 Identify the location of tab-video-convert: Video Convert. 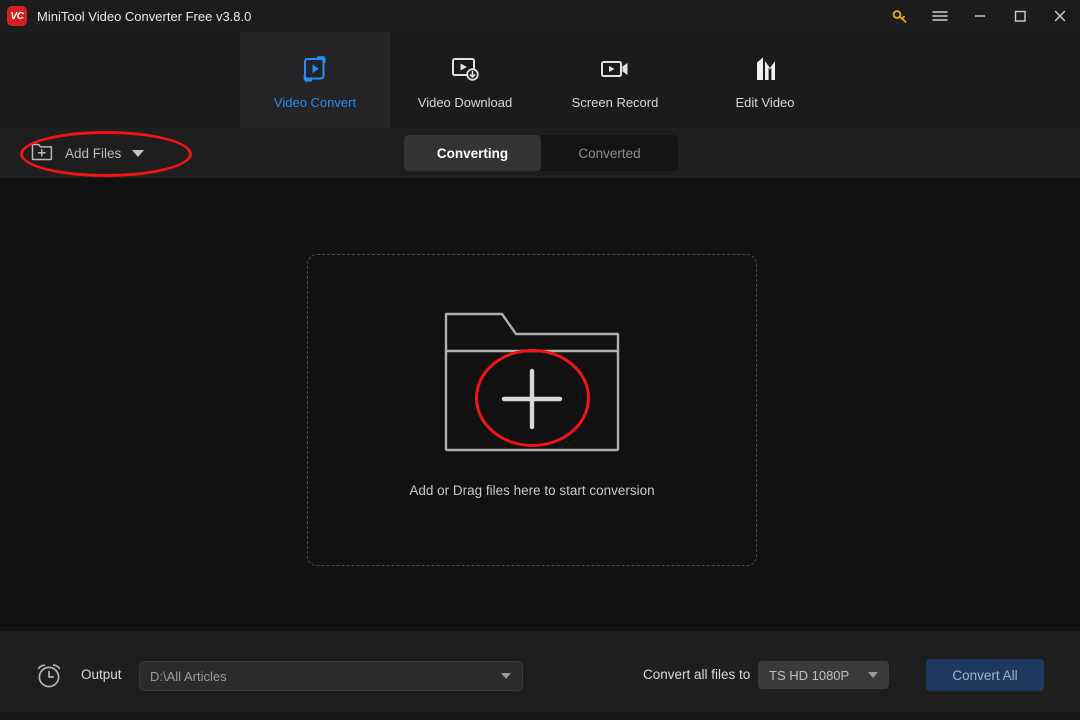
(315, 80).